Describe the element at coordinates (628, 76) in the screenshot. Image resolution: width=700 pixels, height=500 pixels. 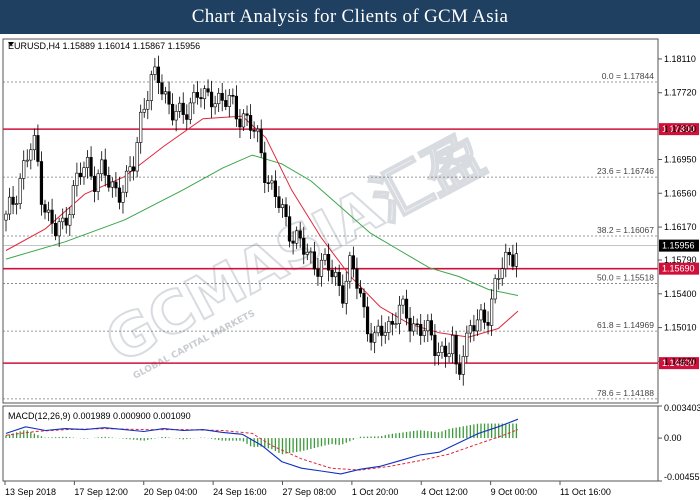
I see `fib-level-label: 0.0 = 1.17844` at that location.